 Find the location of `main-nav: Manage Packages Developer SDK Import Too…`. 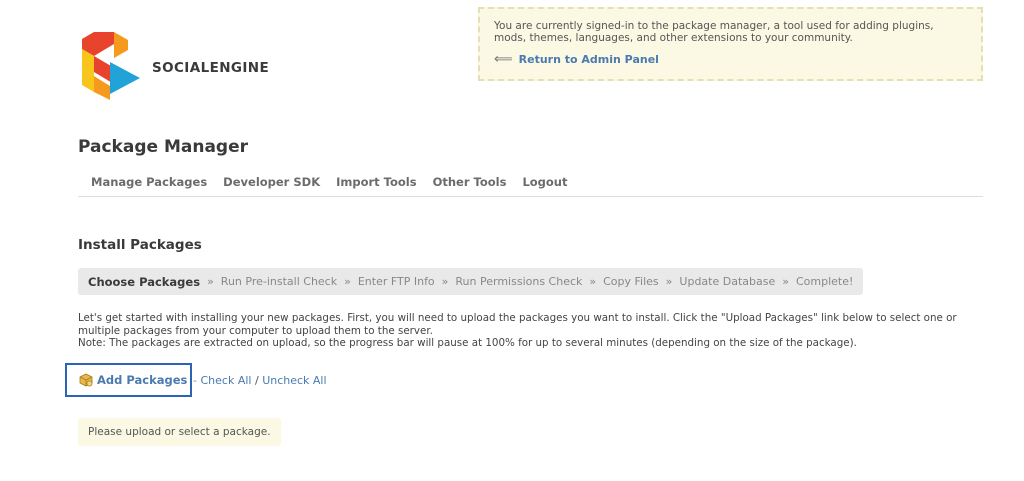

main-nav: Manage Packages Developer SDK Import Too… is located at coordinates (530, 186).